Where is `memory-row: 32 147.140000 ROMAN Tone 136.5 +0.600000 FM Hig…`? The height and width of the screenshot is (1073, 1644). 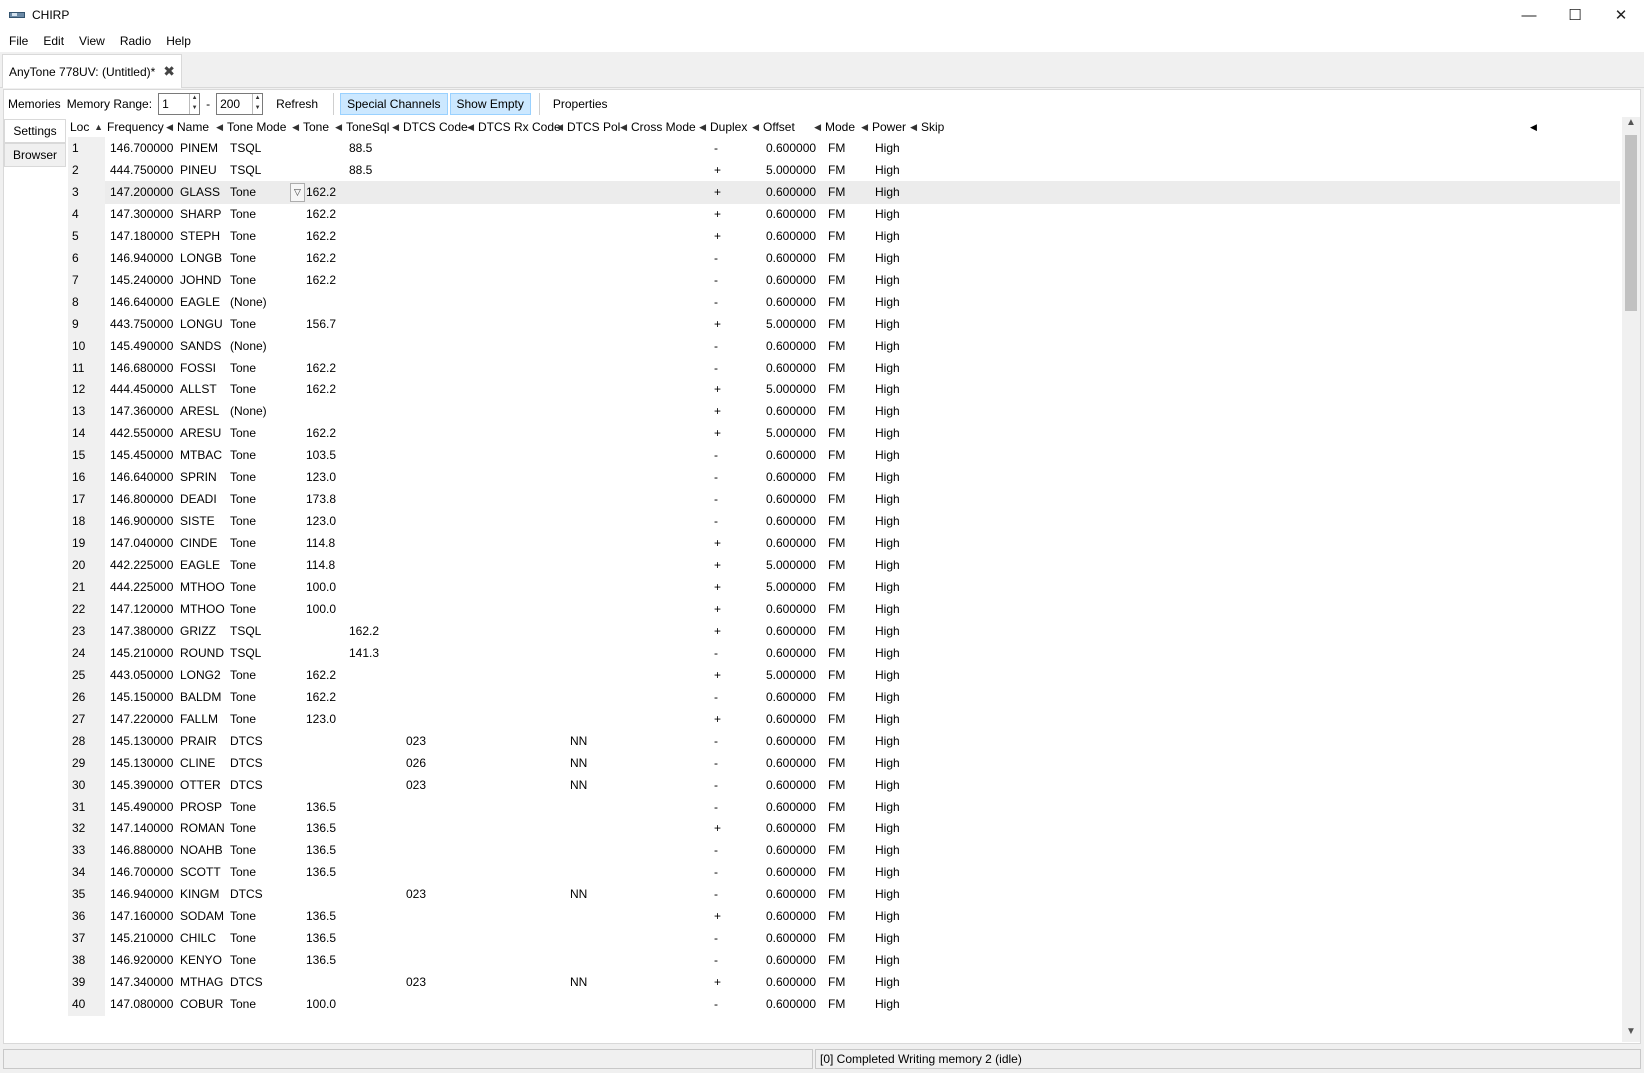 memory-row: 32 147.140000 ROMAN Tone 136.5 +0.600000 FM Hig… is located at coordinates (844, 829).